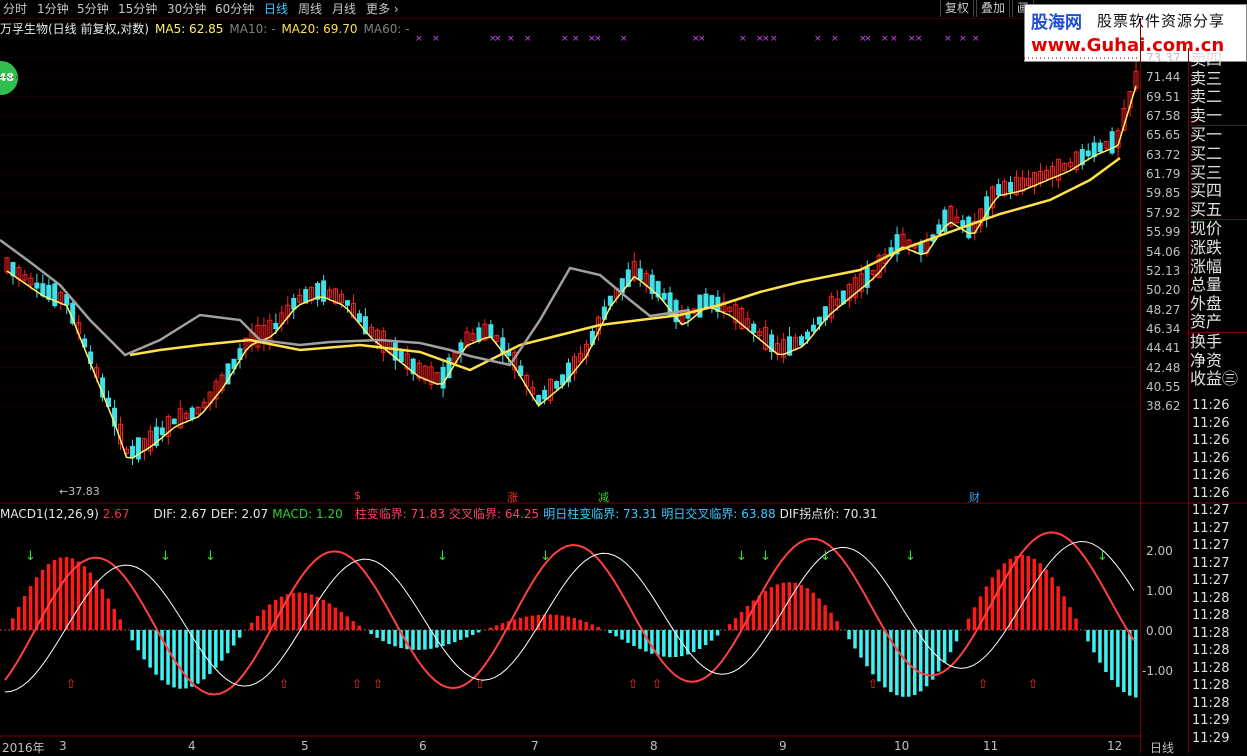 The width and height of the screenshot is (1247, 756). Describe the element at coordinates (974, 497) in the screenshot. I see `event-marker-cai: 财` at that location.